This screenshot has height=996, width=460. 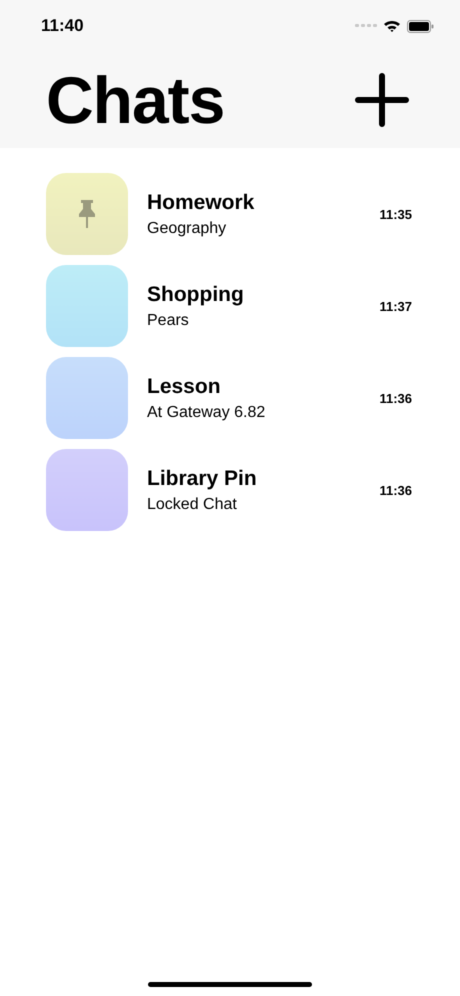 I want to click on pin-icon, so click(x=87, y=214).